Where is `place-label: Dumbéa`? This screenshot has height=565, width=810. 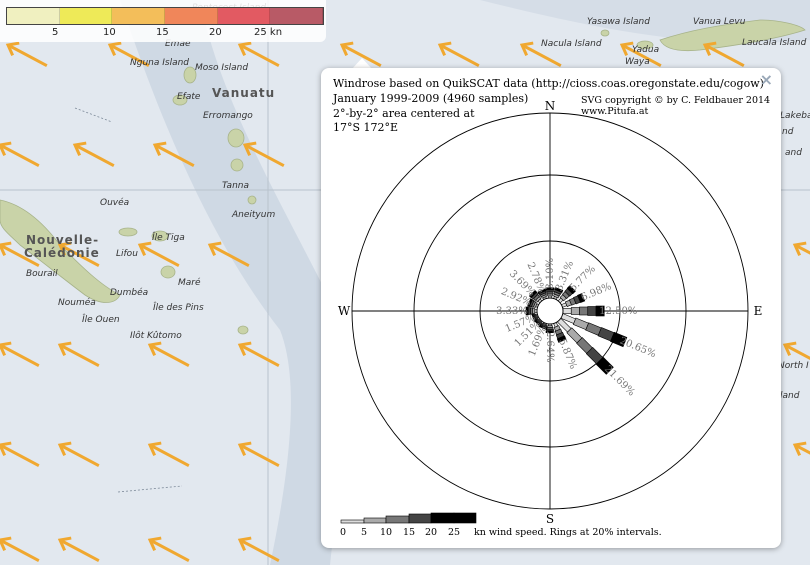
place-label: Dumbéa is located at coordinates (129, 292).